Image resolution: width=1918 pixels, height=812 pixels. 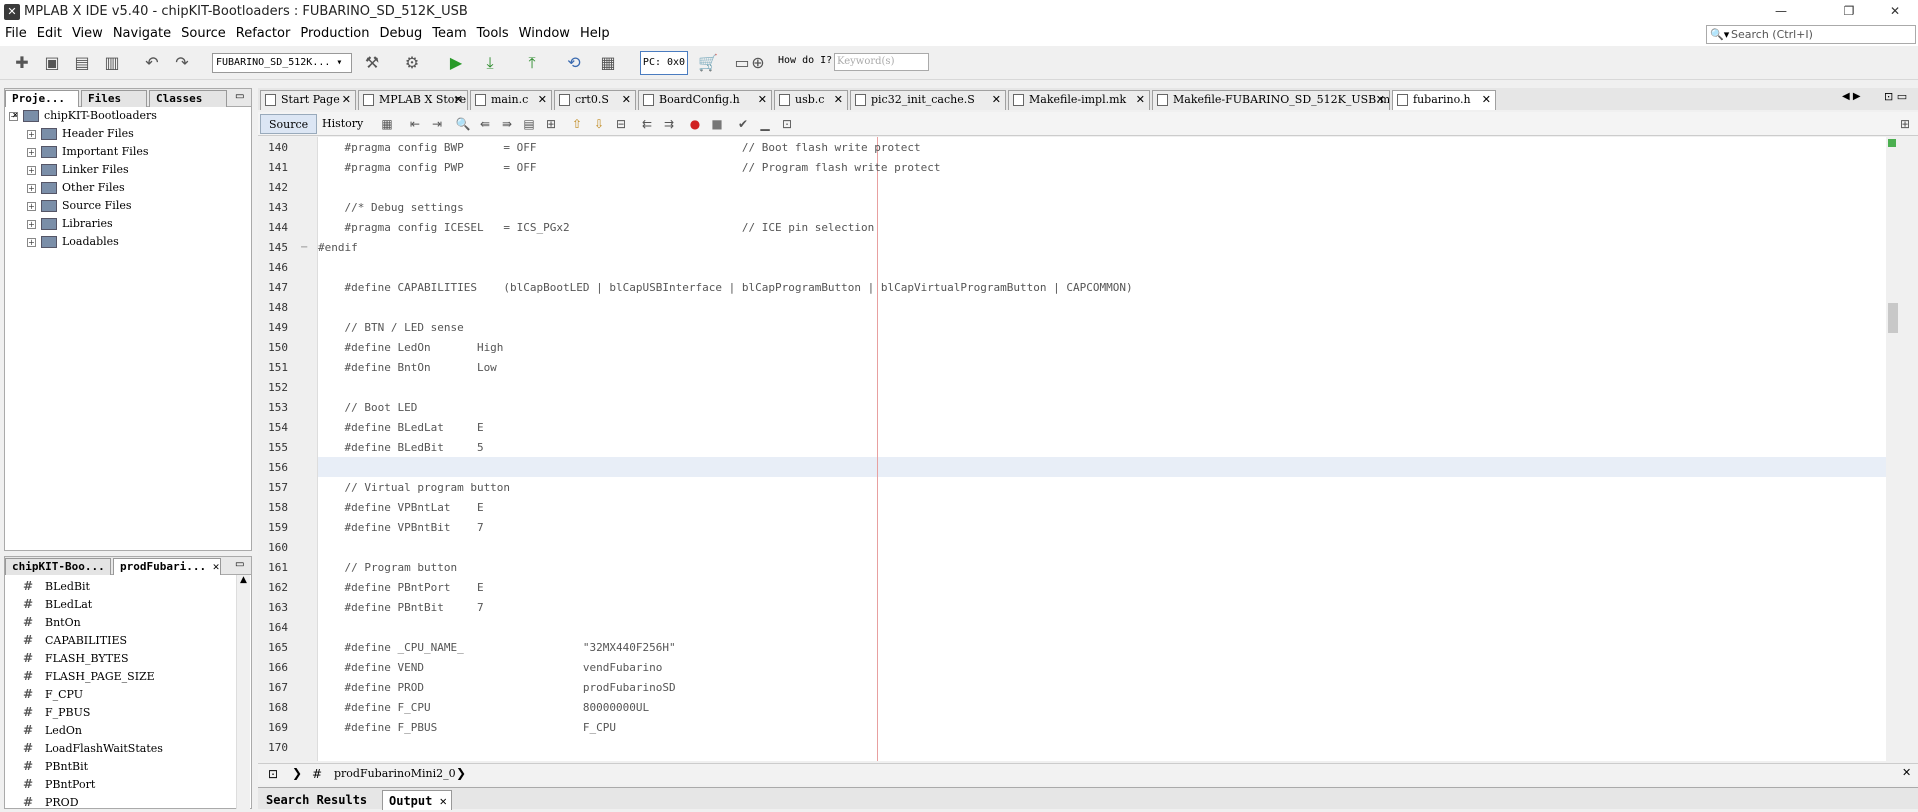 I want to click on debug-project-icon: ▦, so click(x=608, y=63).